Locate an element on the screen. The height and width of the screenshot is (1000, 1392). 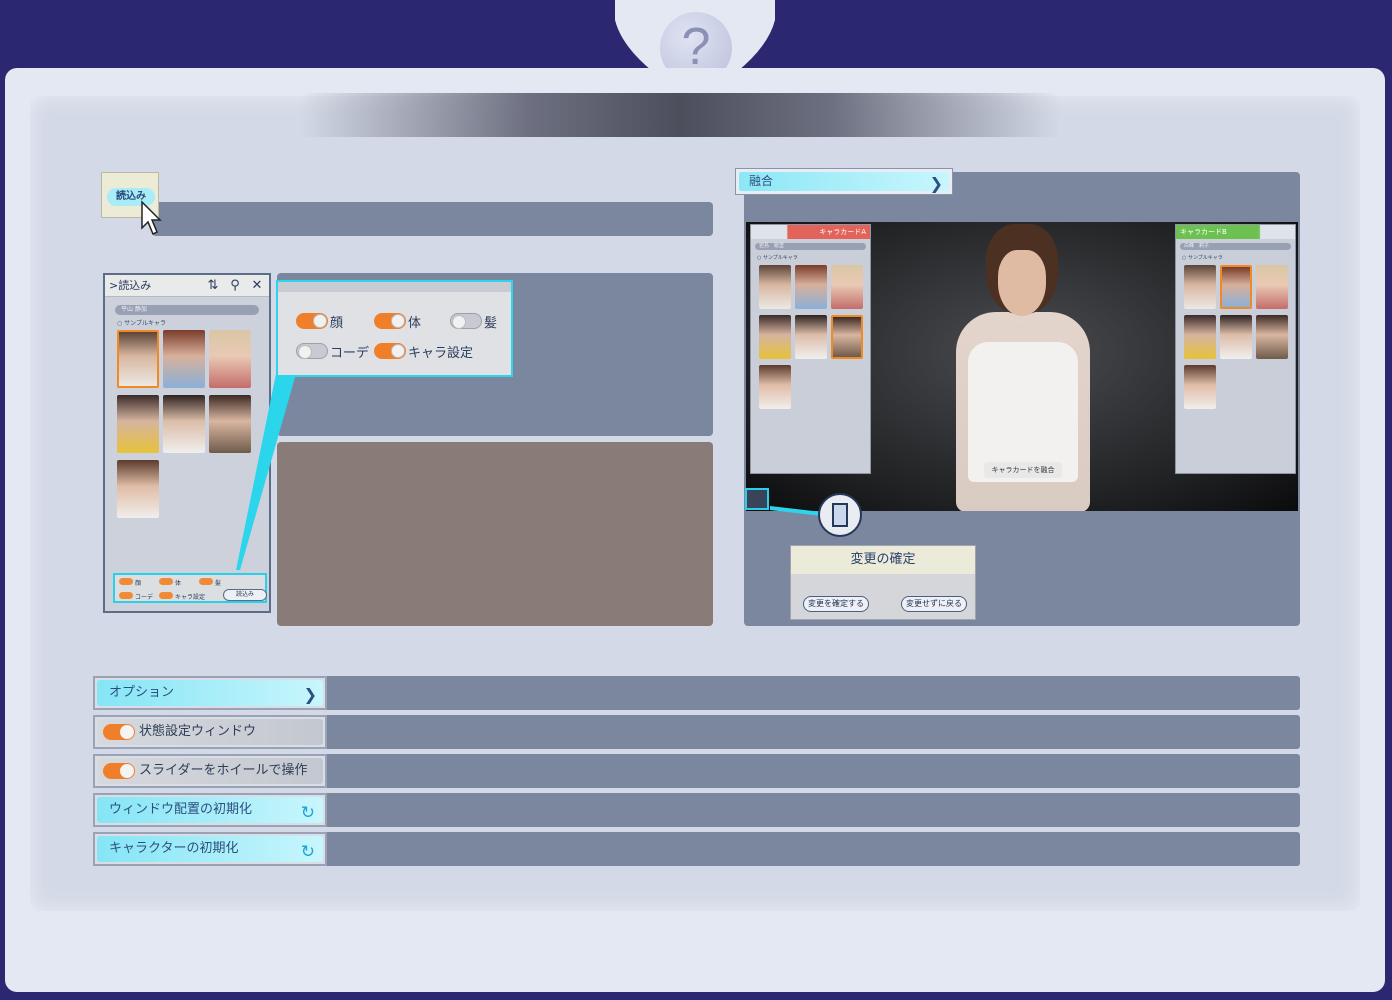
mouse-cursor-icon is located at coordinates (151, 218).